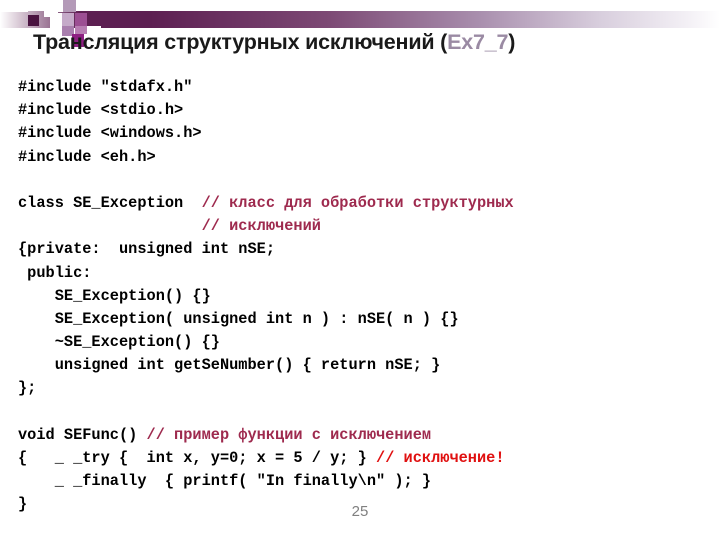 The width and height of the screenshot is (720, 540). I want to click on code-comment: // исключений, so click(261, 226).